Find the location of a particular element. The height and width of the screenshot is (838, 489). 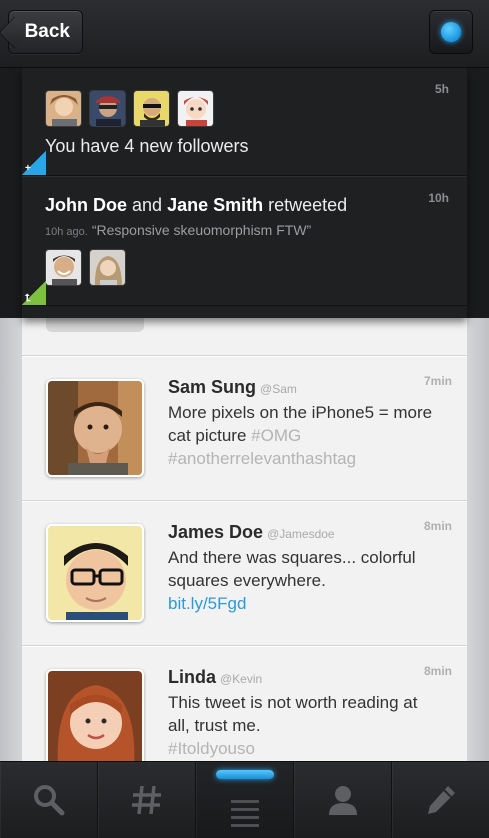

list-edge-right is located at coordinates (478, 539).